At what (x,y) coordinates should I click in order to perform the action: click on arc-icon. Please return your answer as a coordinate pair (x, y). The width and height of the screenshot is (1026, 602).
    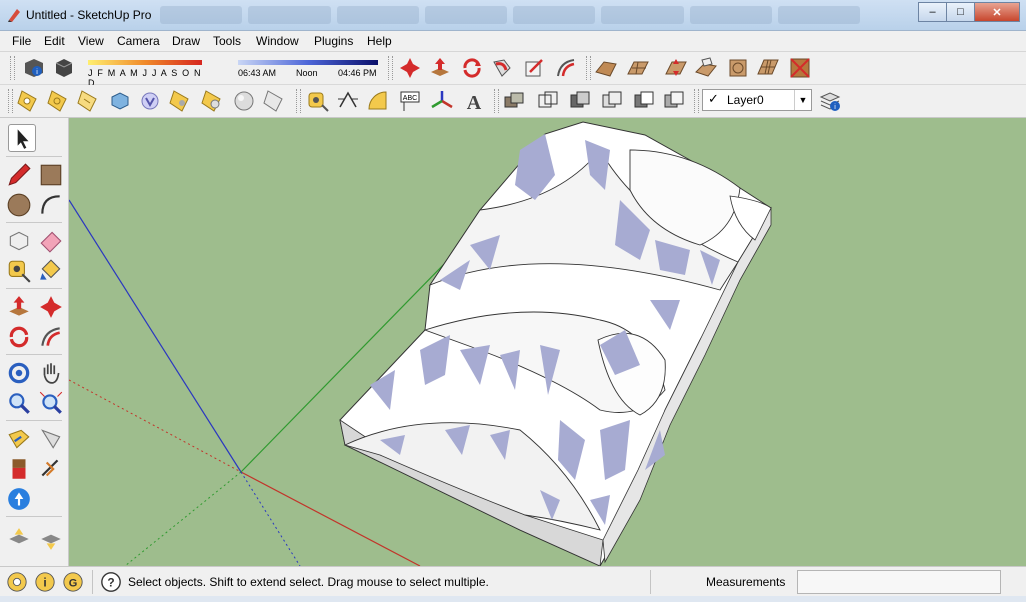
    Looking at the image, I should click on (51, 205).